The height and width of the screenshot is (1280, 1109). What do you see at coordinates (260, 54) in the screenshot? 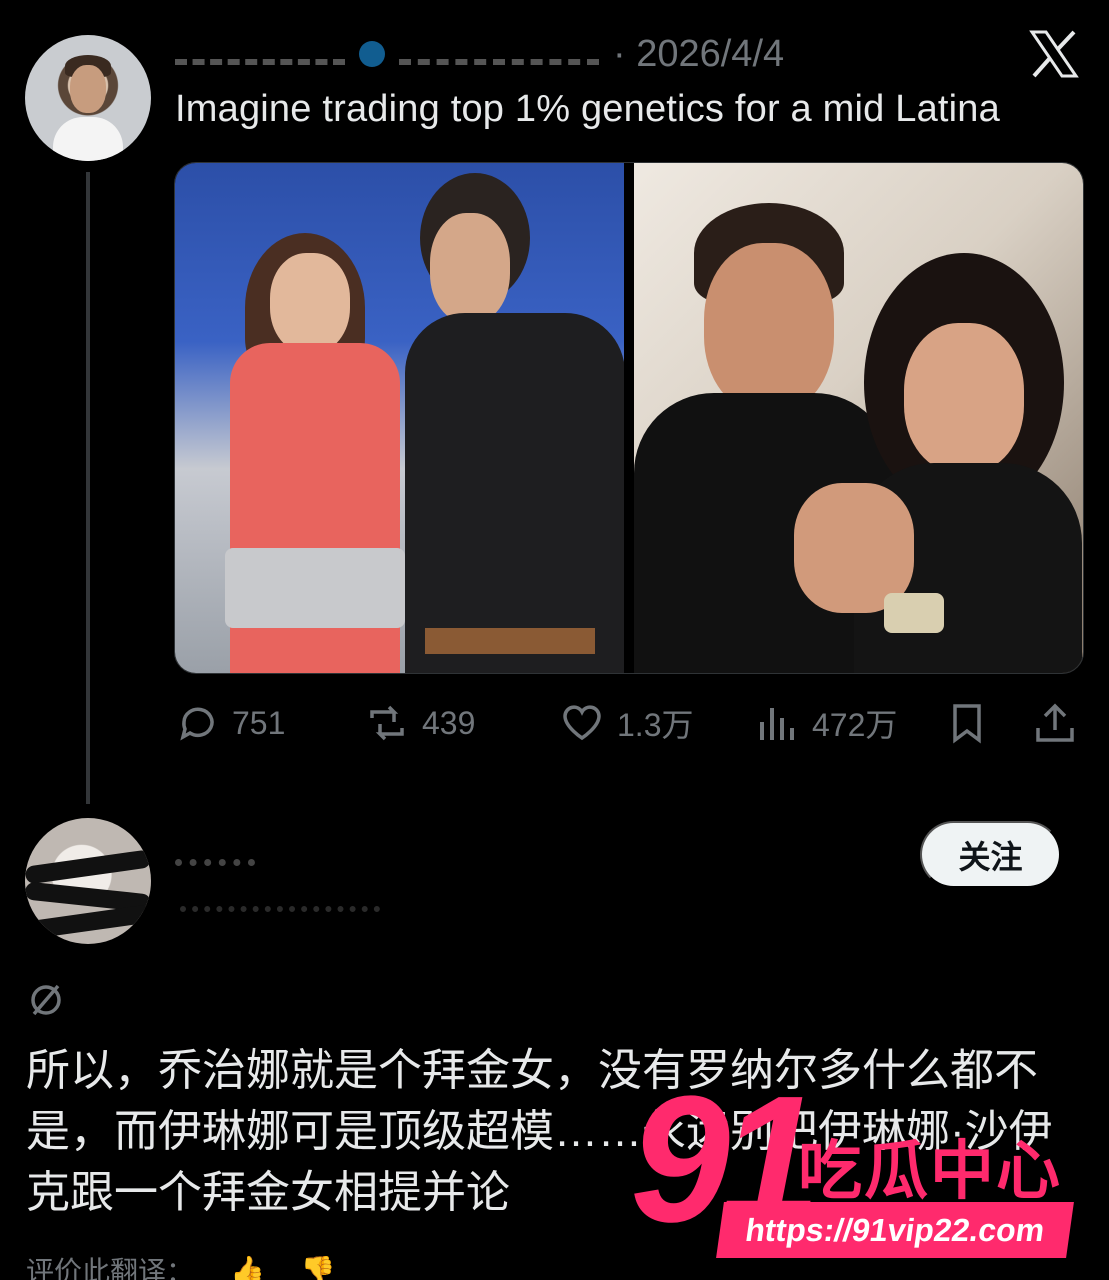
I see `author-name-obscured` at bounding box center [260, 54].